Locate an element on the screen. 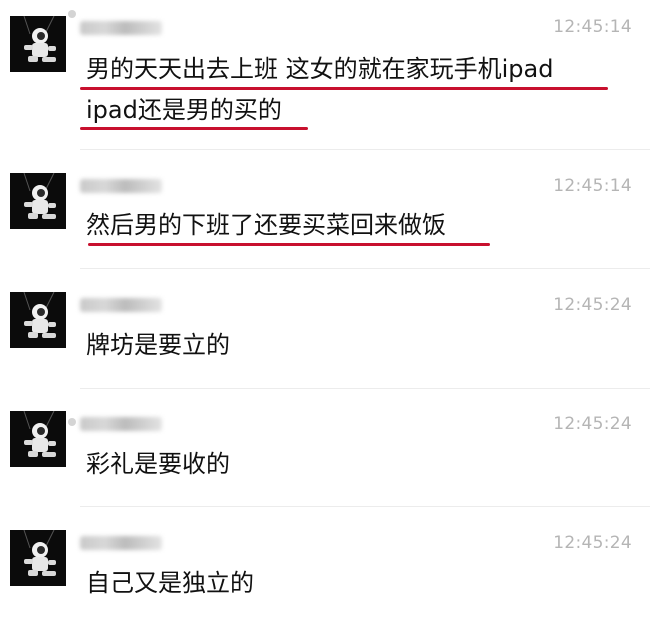 This screenshot has width=650, height=619. message-text-line-1: 然后男的下班了还要买菜回来做饭 is located at coordinates (266, 225).